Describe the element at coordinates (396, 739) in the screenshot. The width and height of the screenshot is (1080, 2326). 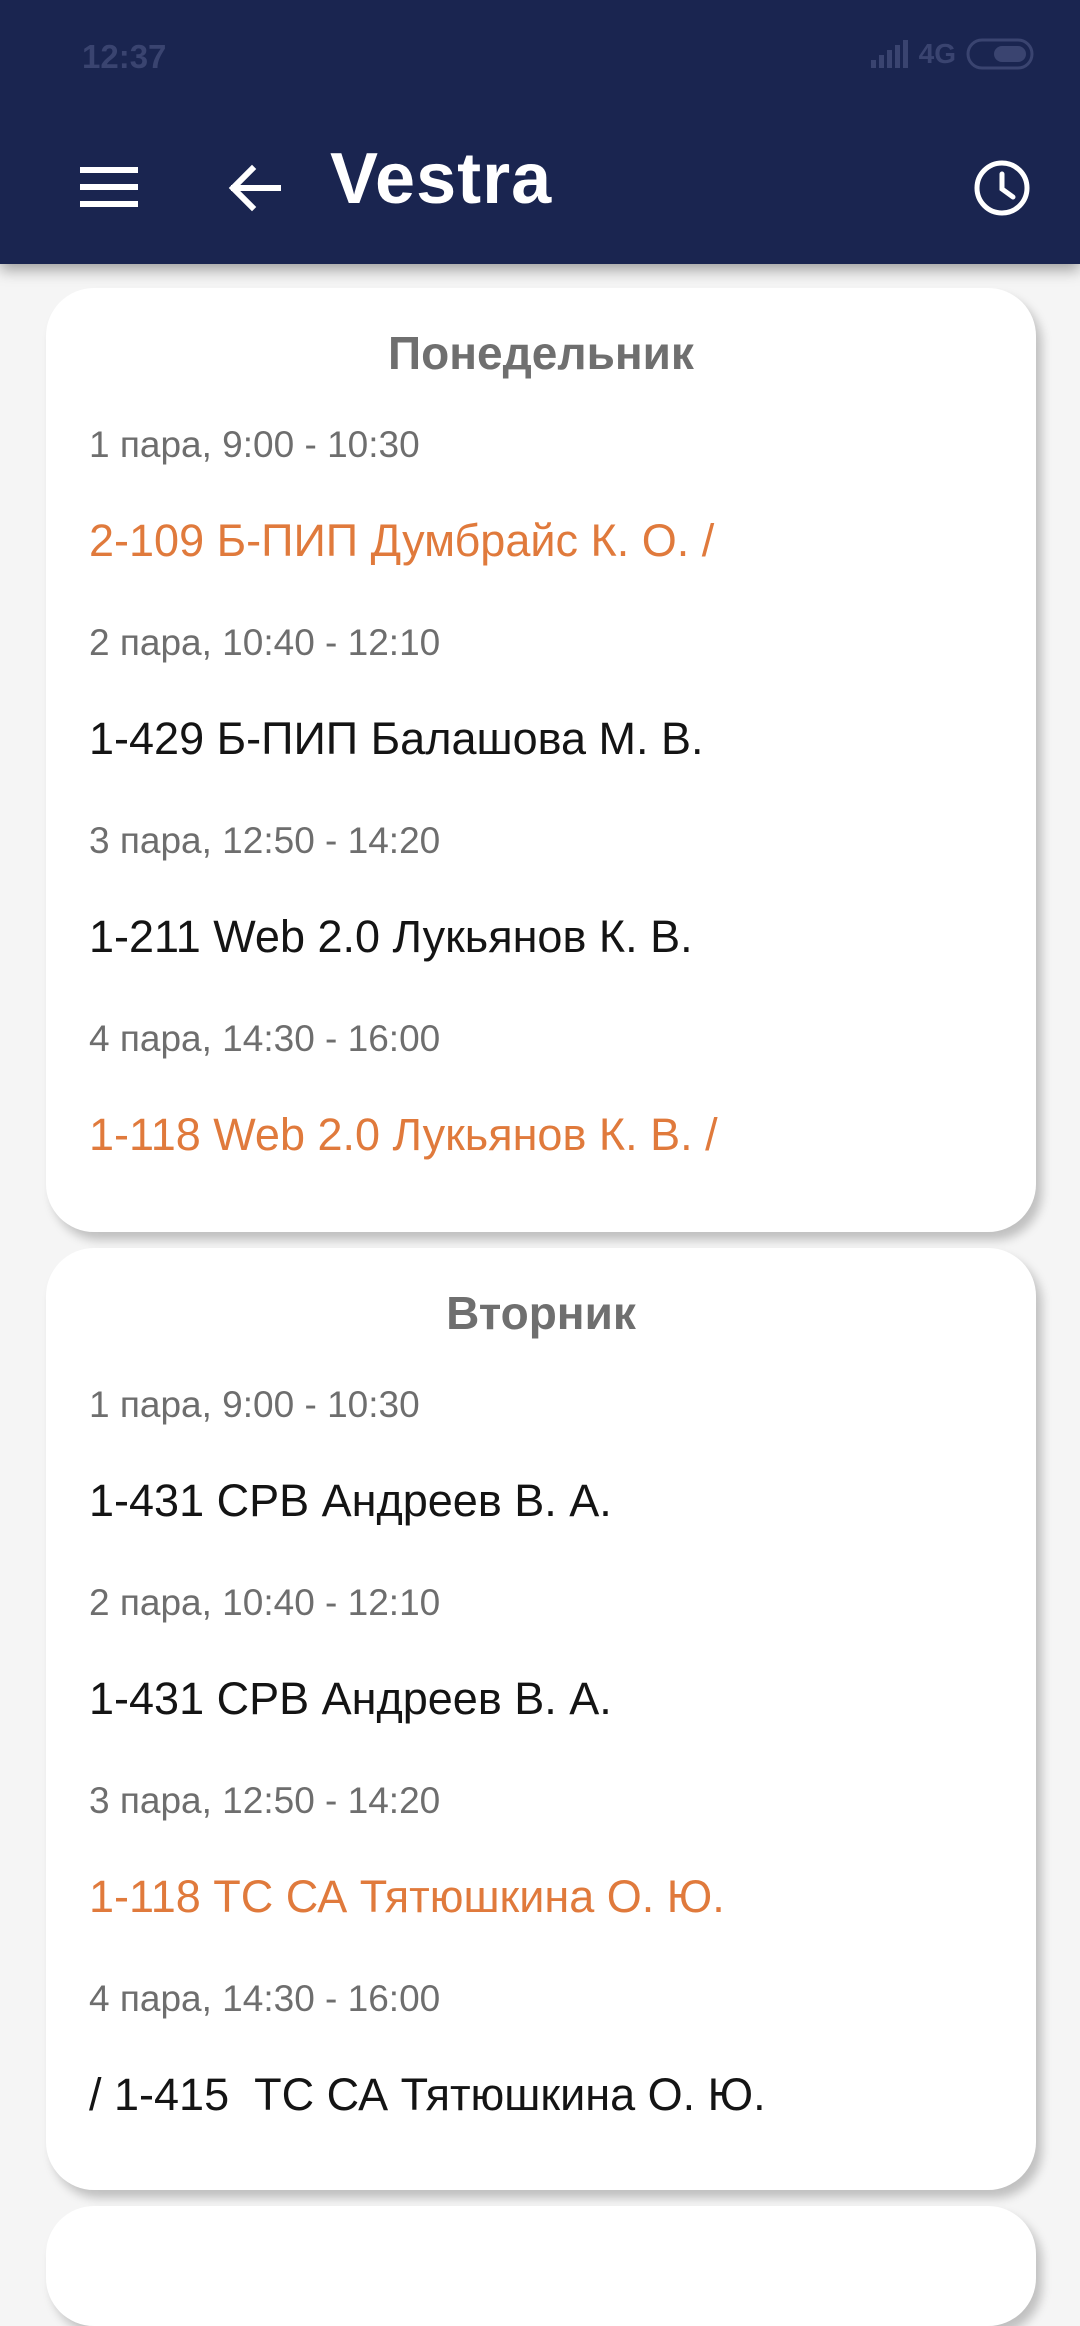
I see `slot-lesson: 1-429 Б-ПИП Балашова М. В.` at that location.